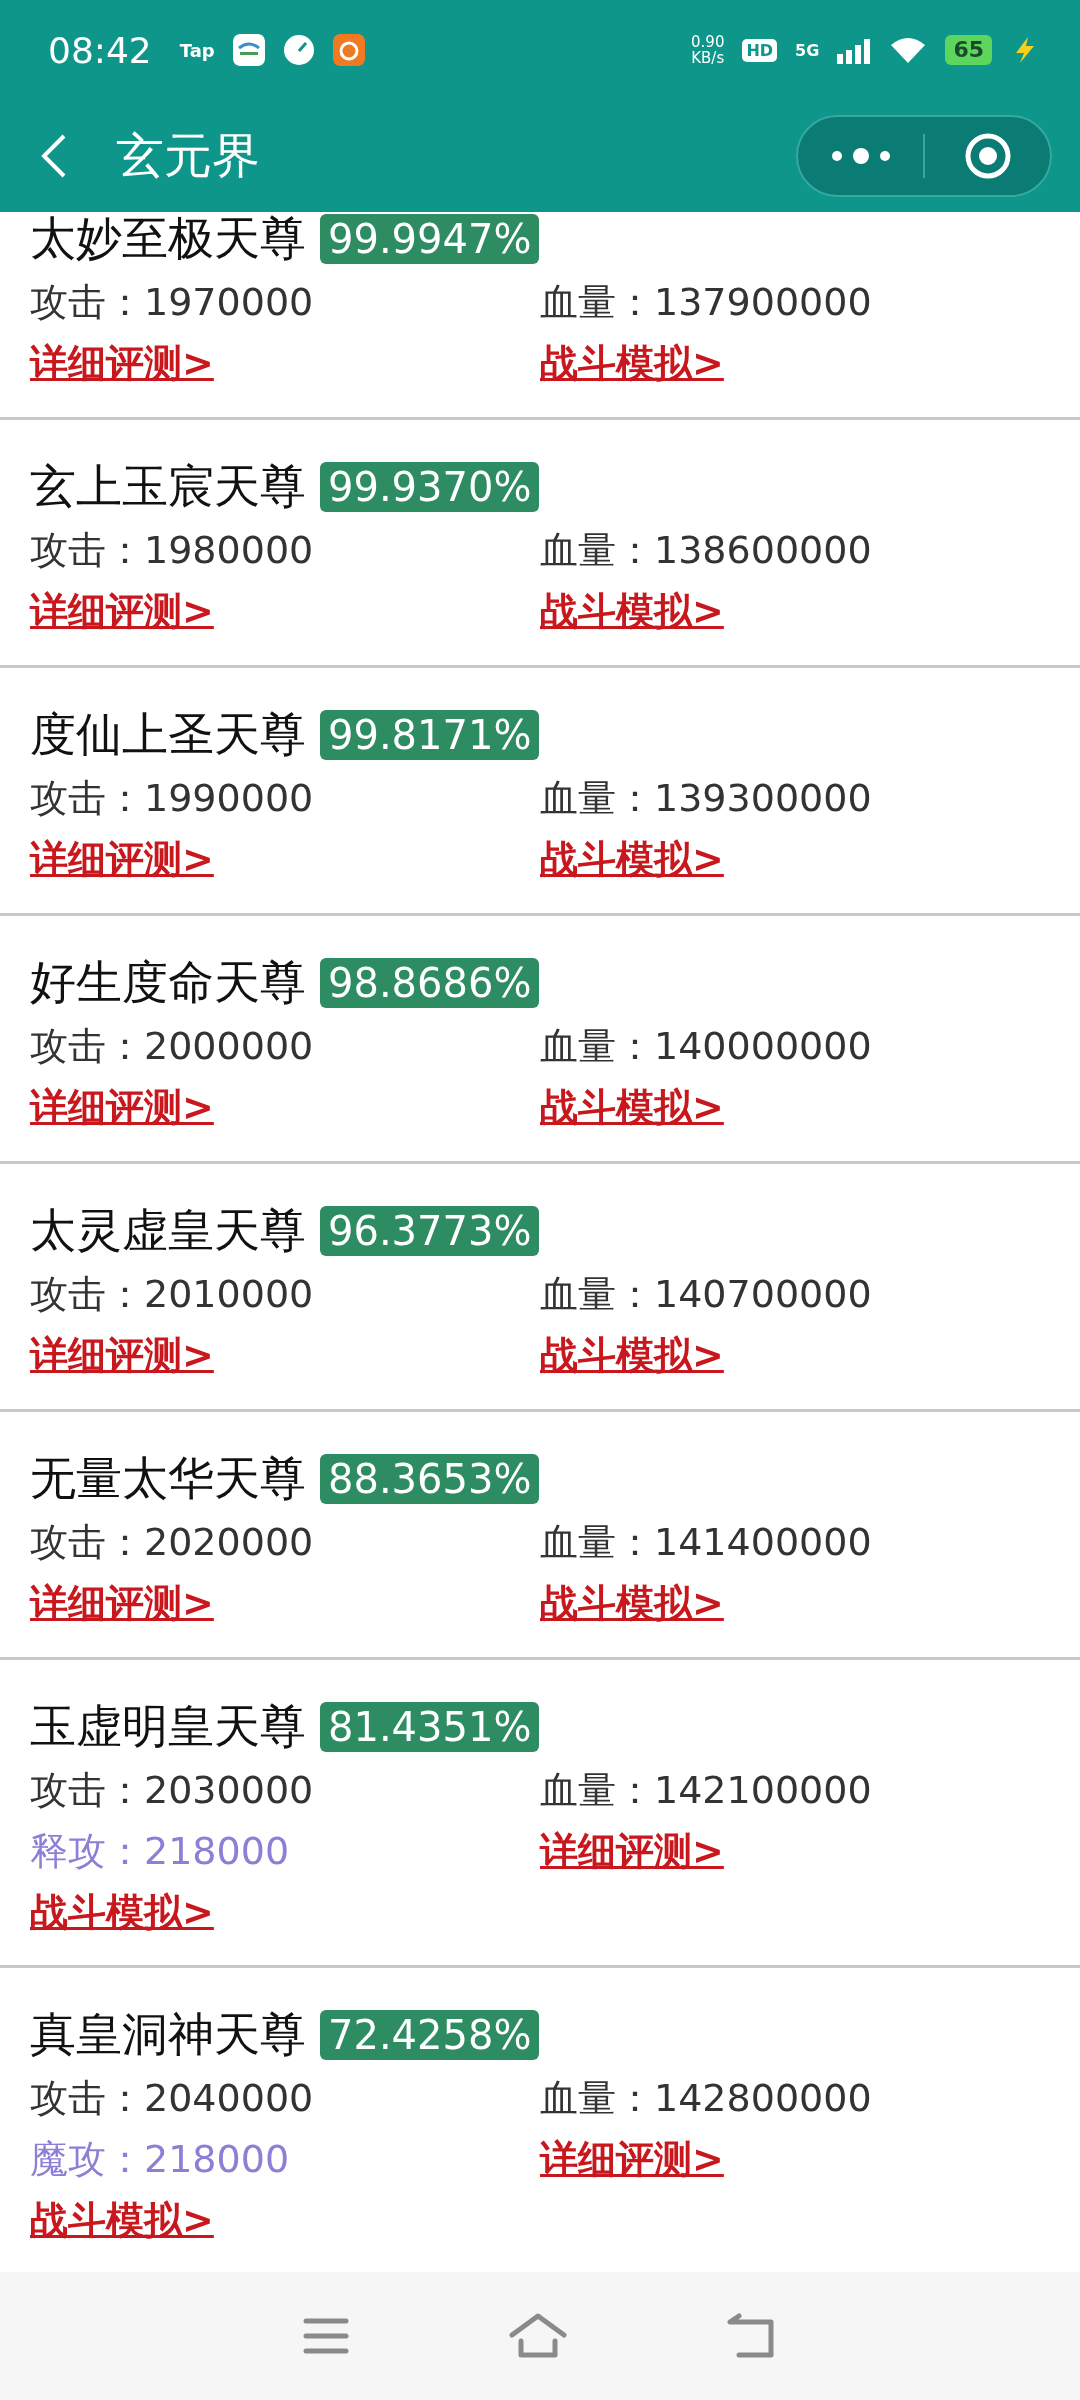  Describe the element at coordinates (168, 734) in the screenshot. I see `deity-name: 度仙上圣天尊` at that location.